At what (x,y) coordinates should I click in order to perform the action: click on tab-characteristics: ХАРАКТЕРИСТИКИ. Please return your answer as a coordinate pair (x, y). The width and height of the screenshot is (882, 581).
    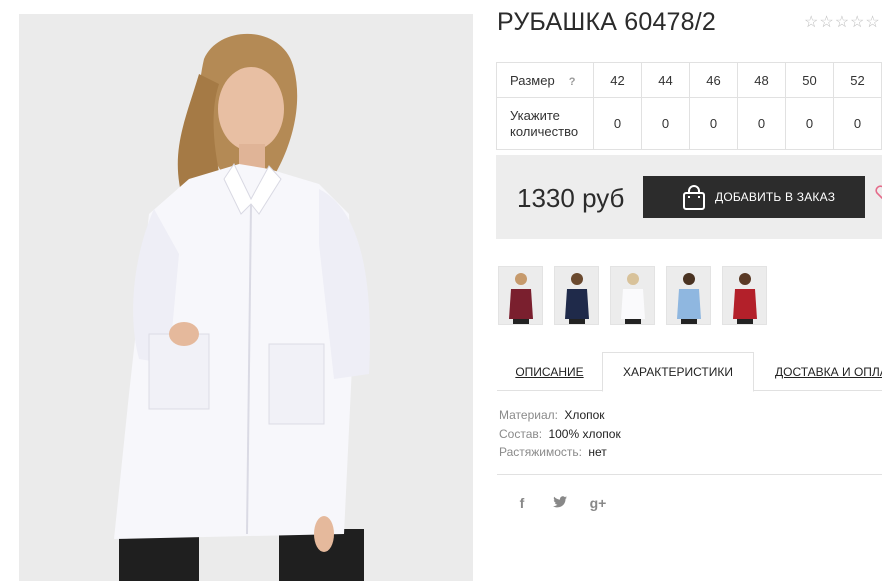
    Looking at the image, I should click on (678, 372).